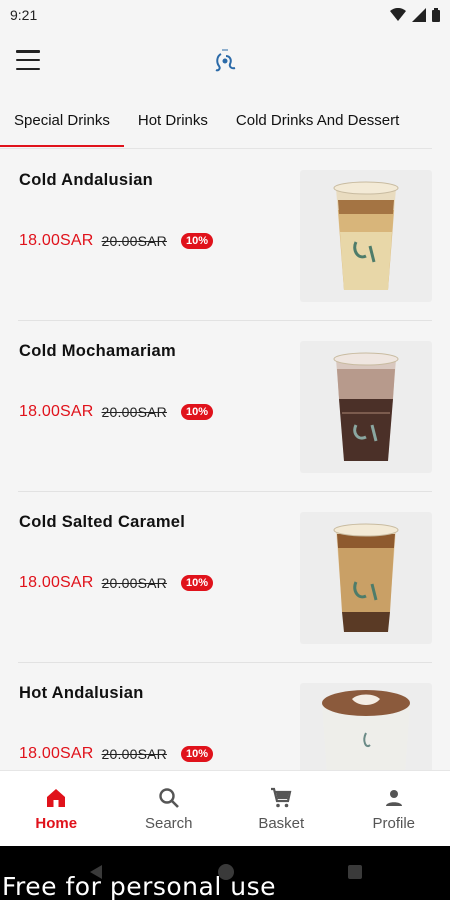  Describe the element at coordinates (56, 823) in the screenshot. I see `nav-home-label: Home` at that location.